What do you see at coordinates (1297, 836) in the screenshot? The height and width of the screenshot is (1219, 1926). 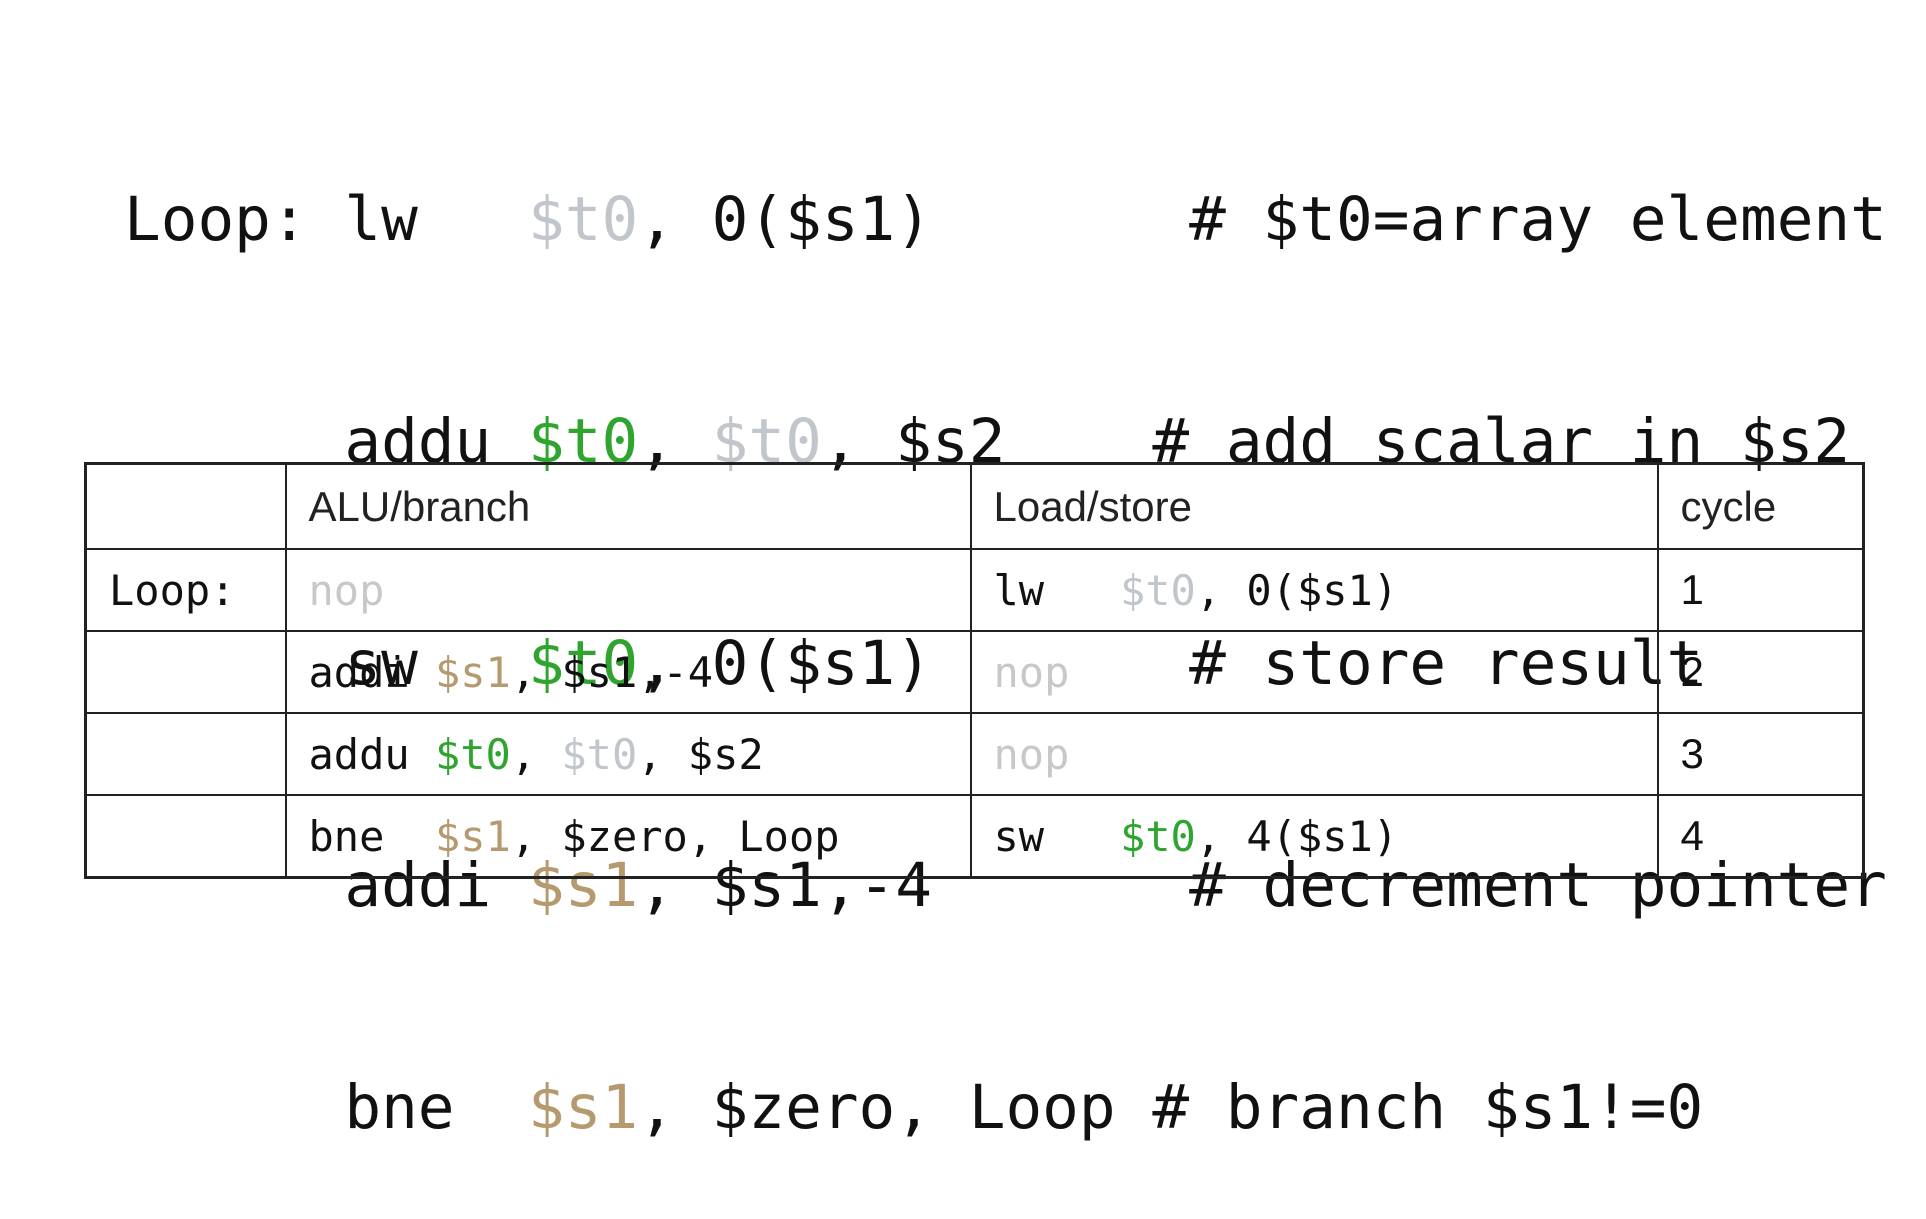 I see `code-token: , 4($s1)` at bounding box center [1297, 836].